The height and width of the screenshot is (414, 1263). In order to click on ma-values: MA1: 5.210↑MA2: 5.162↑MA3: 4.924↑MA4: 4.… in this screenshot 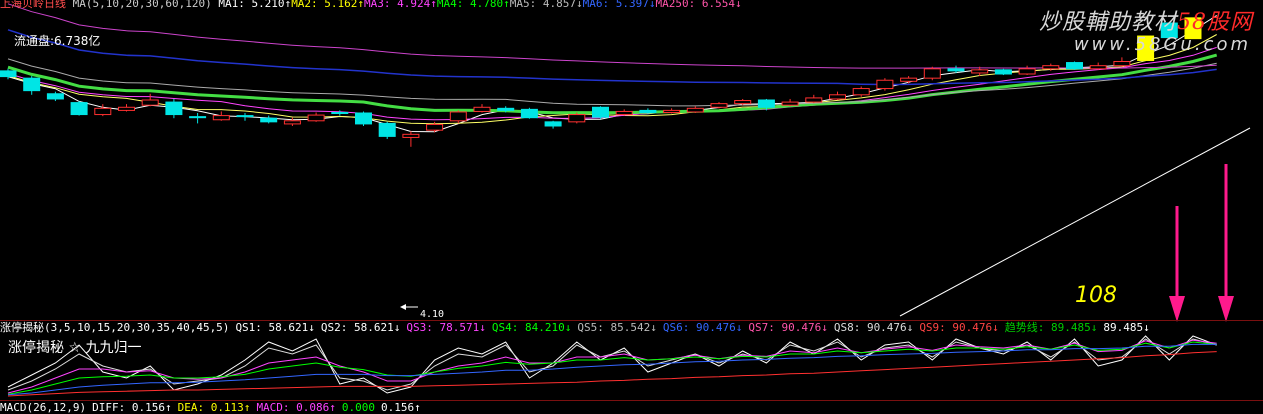, I will do `click(479, 5)`.